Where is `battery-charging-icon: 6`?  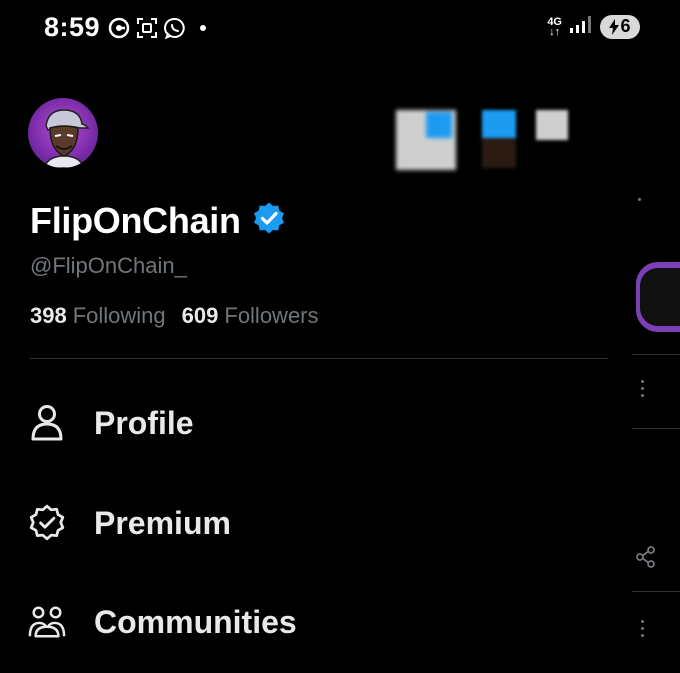
battery-charging-icon: 6 is located at coordinates (620, 26).